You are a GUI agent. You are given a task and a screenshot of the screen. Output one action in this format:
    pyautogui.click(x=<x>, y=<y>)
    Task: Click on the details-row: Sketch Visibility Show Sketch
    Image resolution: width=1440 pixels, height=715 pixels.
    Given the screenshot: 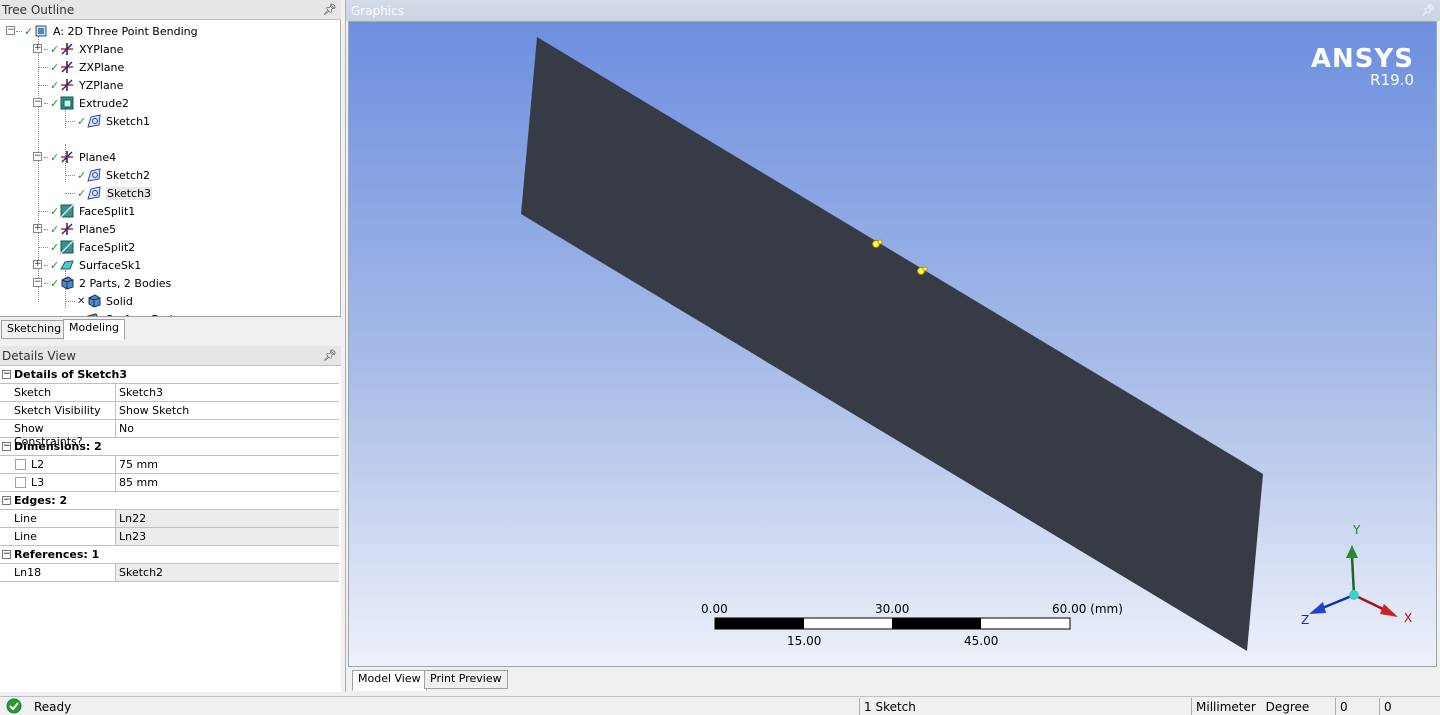 What is the action you would take?
    pyautogui.click(x=169, y=411)
    